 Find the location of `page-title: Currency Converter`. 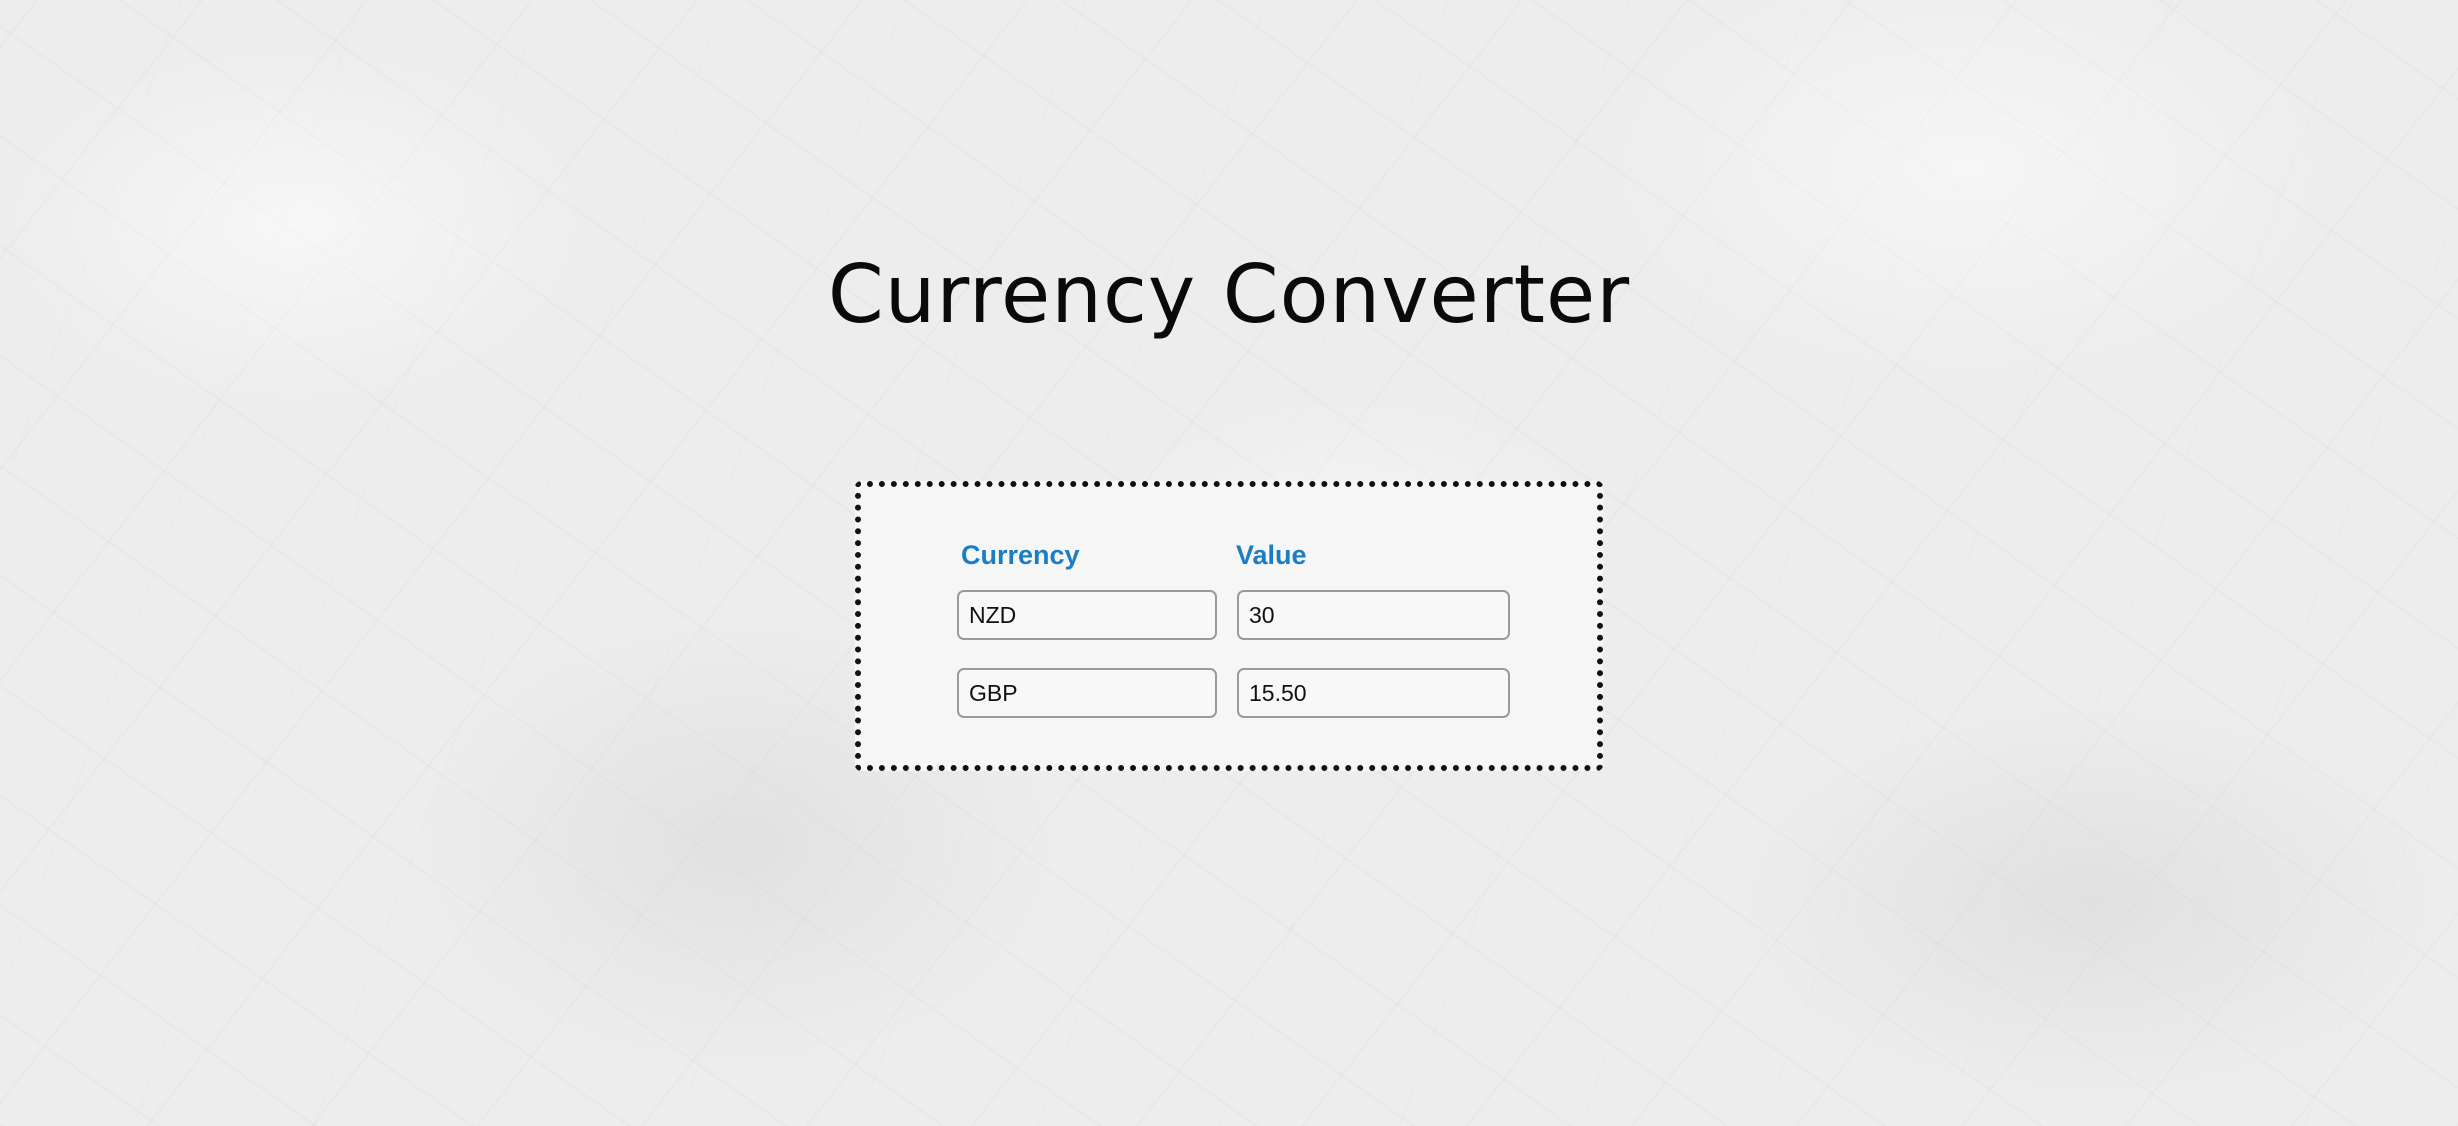

page-title: Currency Converter is located at coordinates (1229, 294).